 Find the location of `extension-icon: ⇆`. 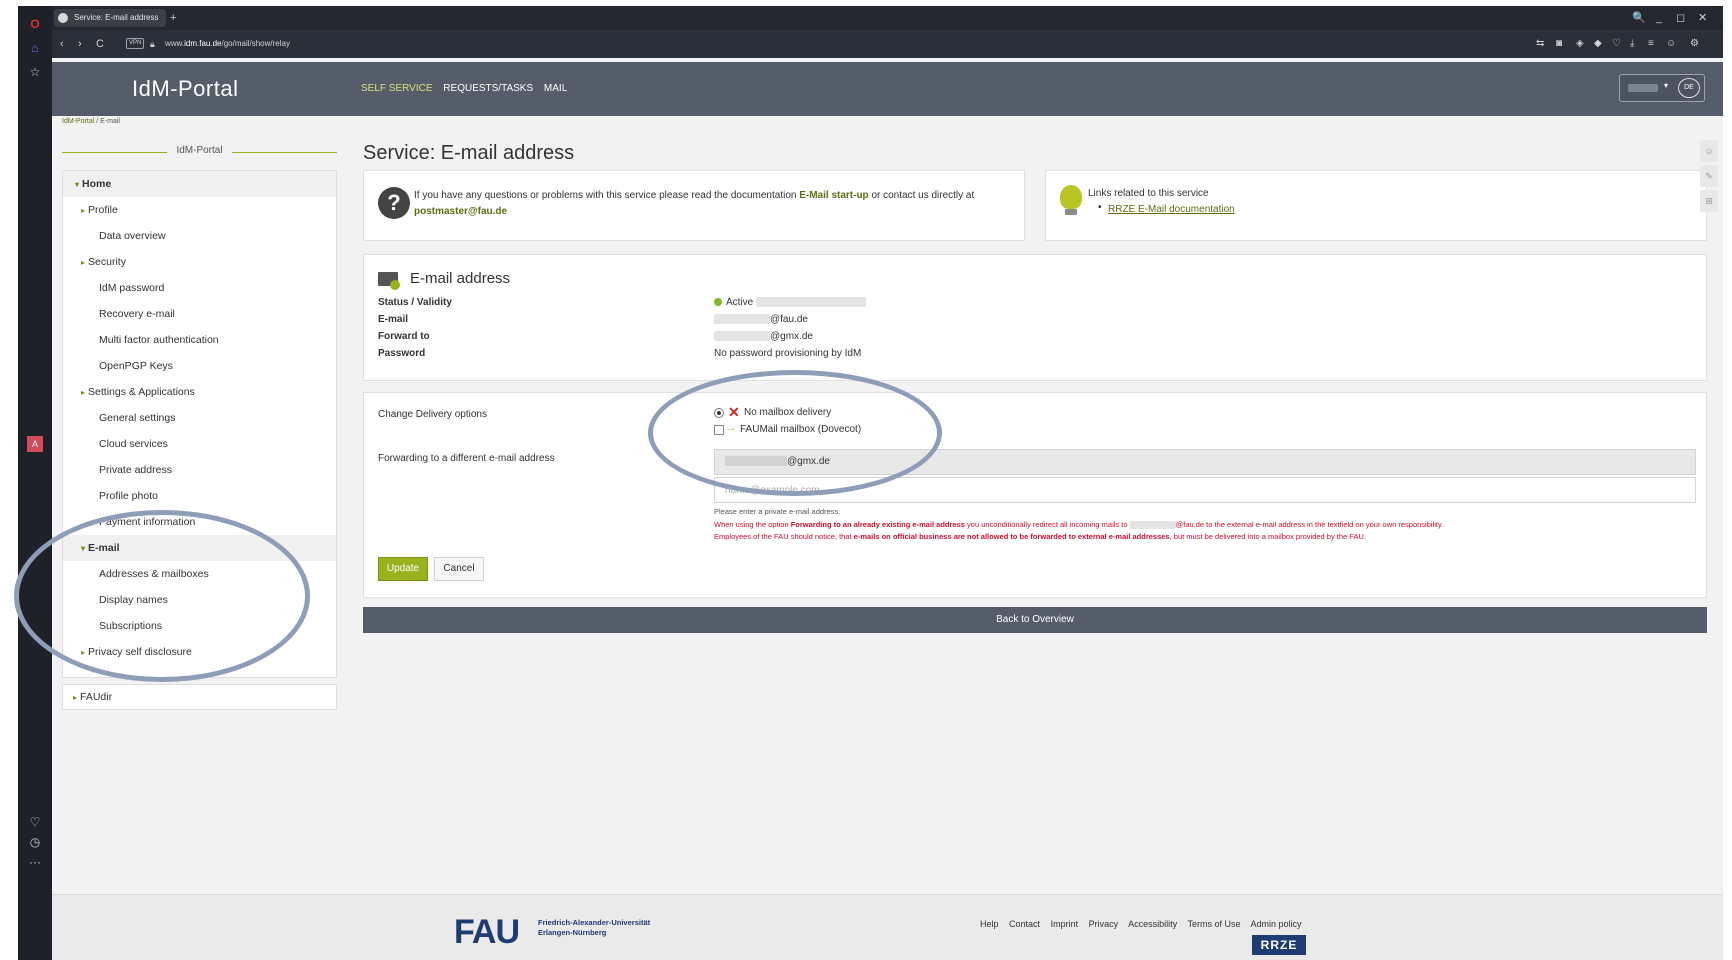

extension-icon: ⇆ is located at coordinates (1540, 44).